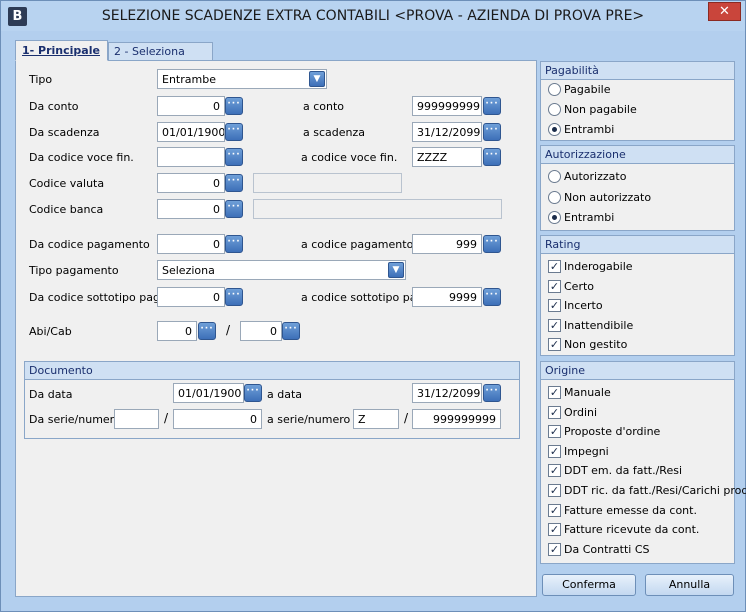 The image size is (746, 612). Describe the element at coordinates (581, 129) in the screenshot. I see `pagabilita-option-2: Entrambi` at that location.